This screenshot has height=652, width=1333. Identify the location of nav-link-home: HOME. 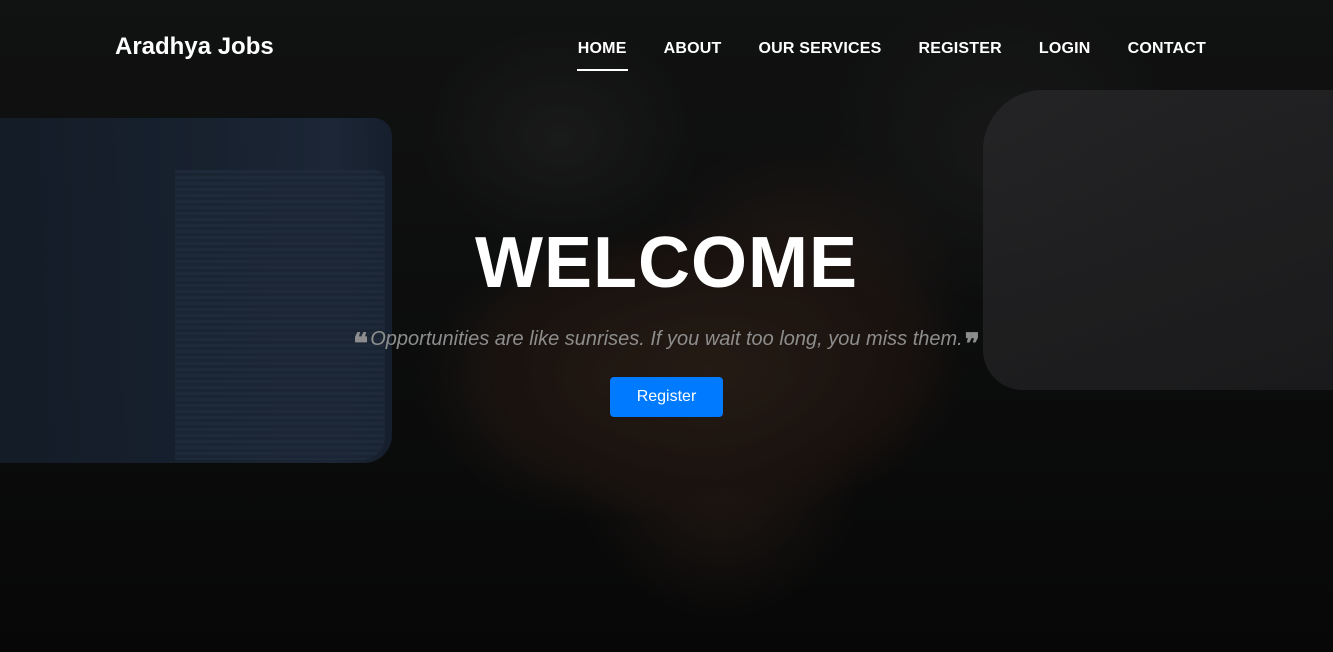
(602, 55).